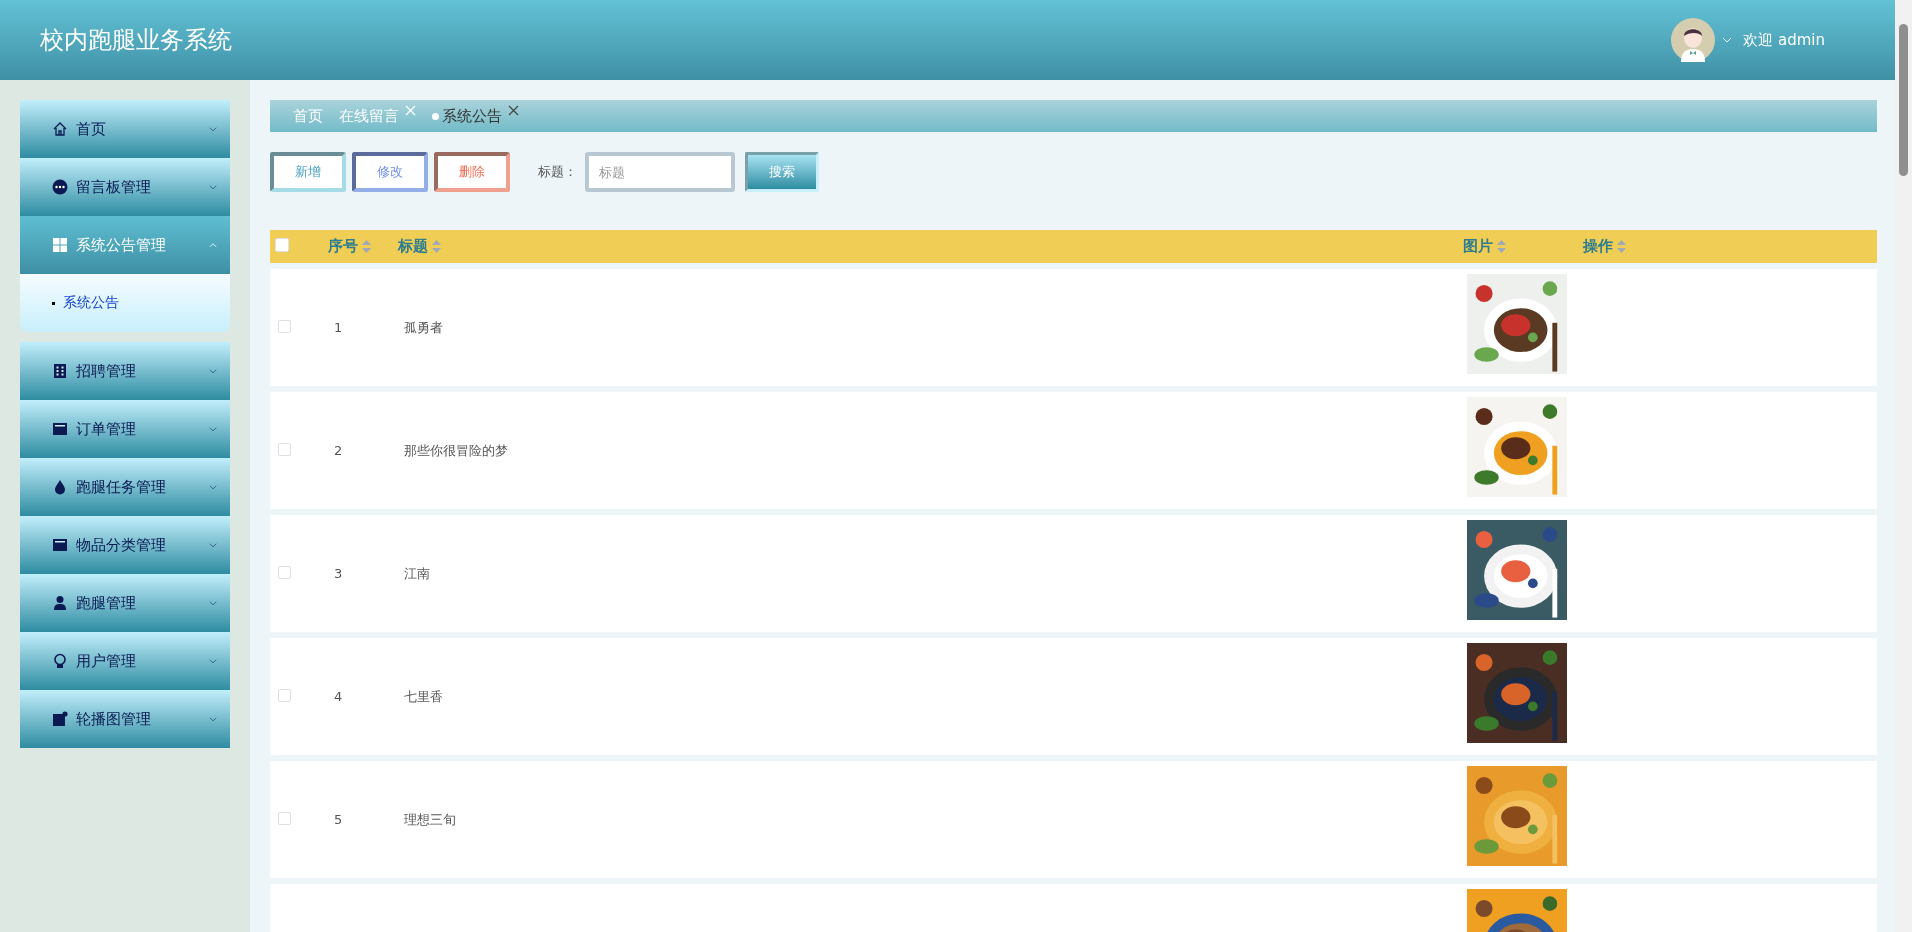 The height and width of the screenshot is (932, 1912). What do you see at coordinates (114, 719) in the screenshot?
I see `menu-label: 轮播图管理` at bounding box center [114, 719].